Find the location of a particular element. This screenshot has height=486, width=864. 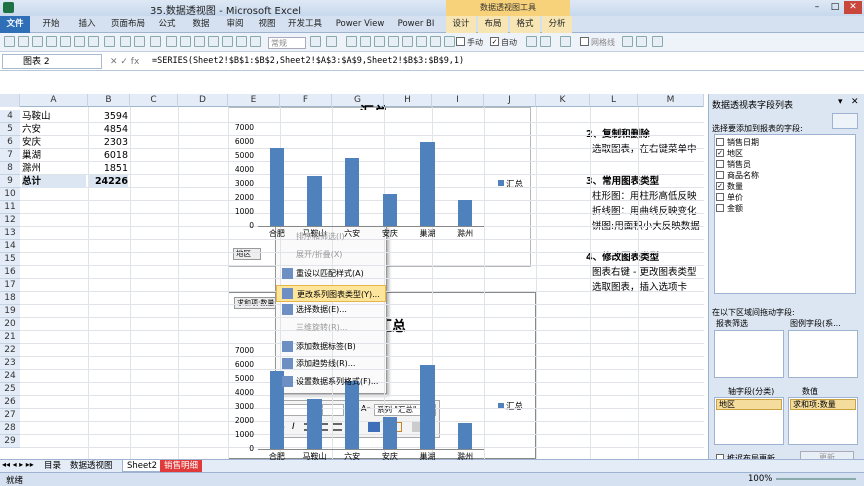

customize-qat-icon is located at coordinates (657, 41).